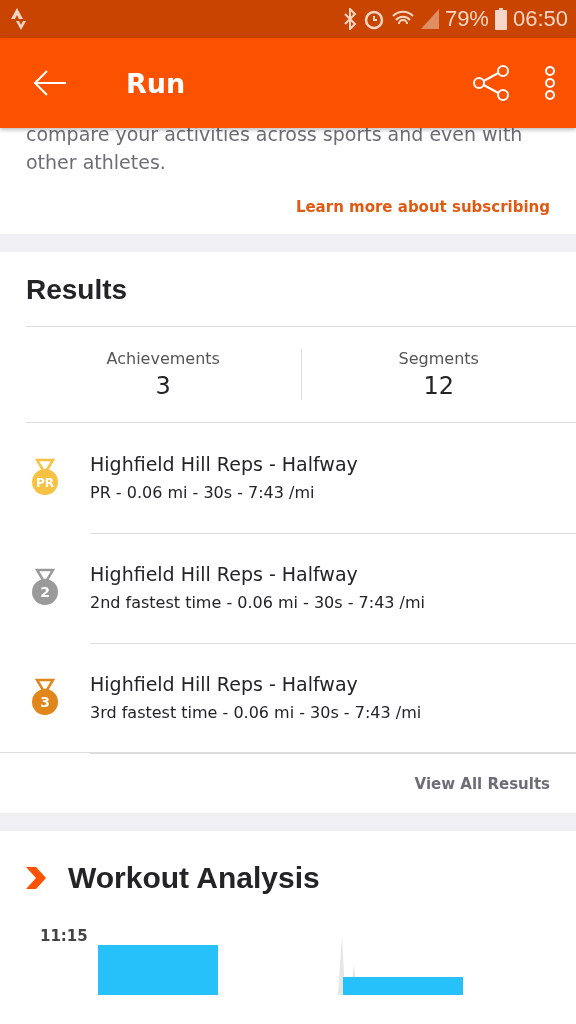  I want to click on subscribe-link: Learn more about subscribing, so click(422, 207).